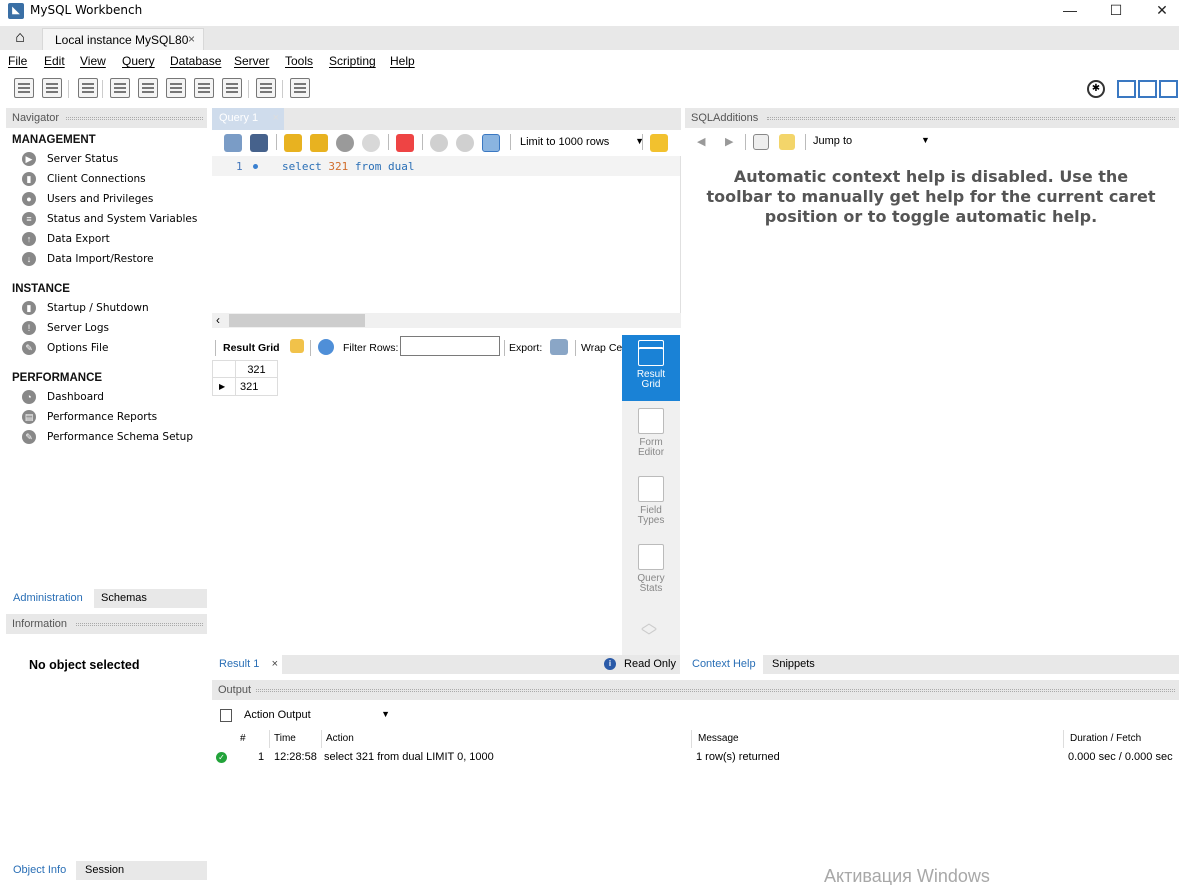 Image resolution: width=1179 pixels, height=885 pixels. I want to click on search-table-data-icon, so click(266, 88).